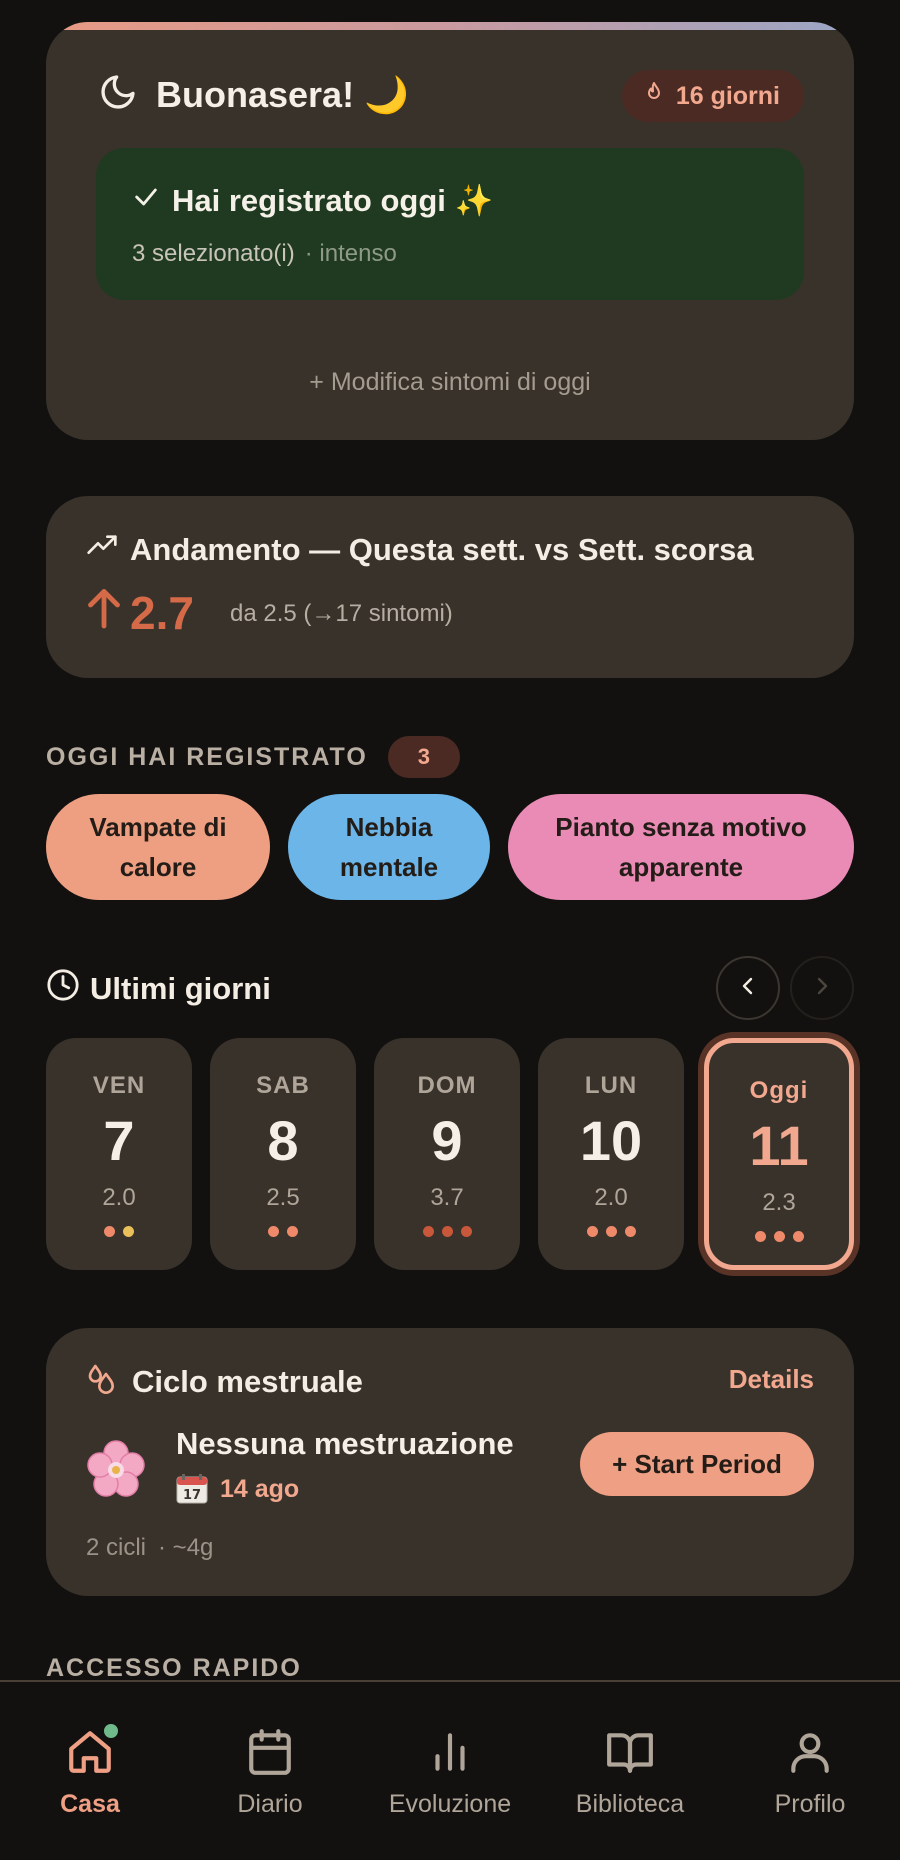  What do you see at coordinates (341, 613) in the screenshot?
I see `trend-comparison: da 2.5 (→17 sintomi)` at bounding box center [341, 613].